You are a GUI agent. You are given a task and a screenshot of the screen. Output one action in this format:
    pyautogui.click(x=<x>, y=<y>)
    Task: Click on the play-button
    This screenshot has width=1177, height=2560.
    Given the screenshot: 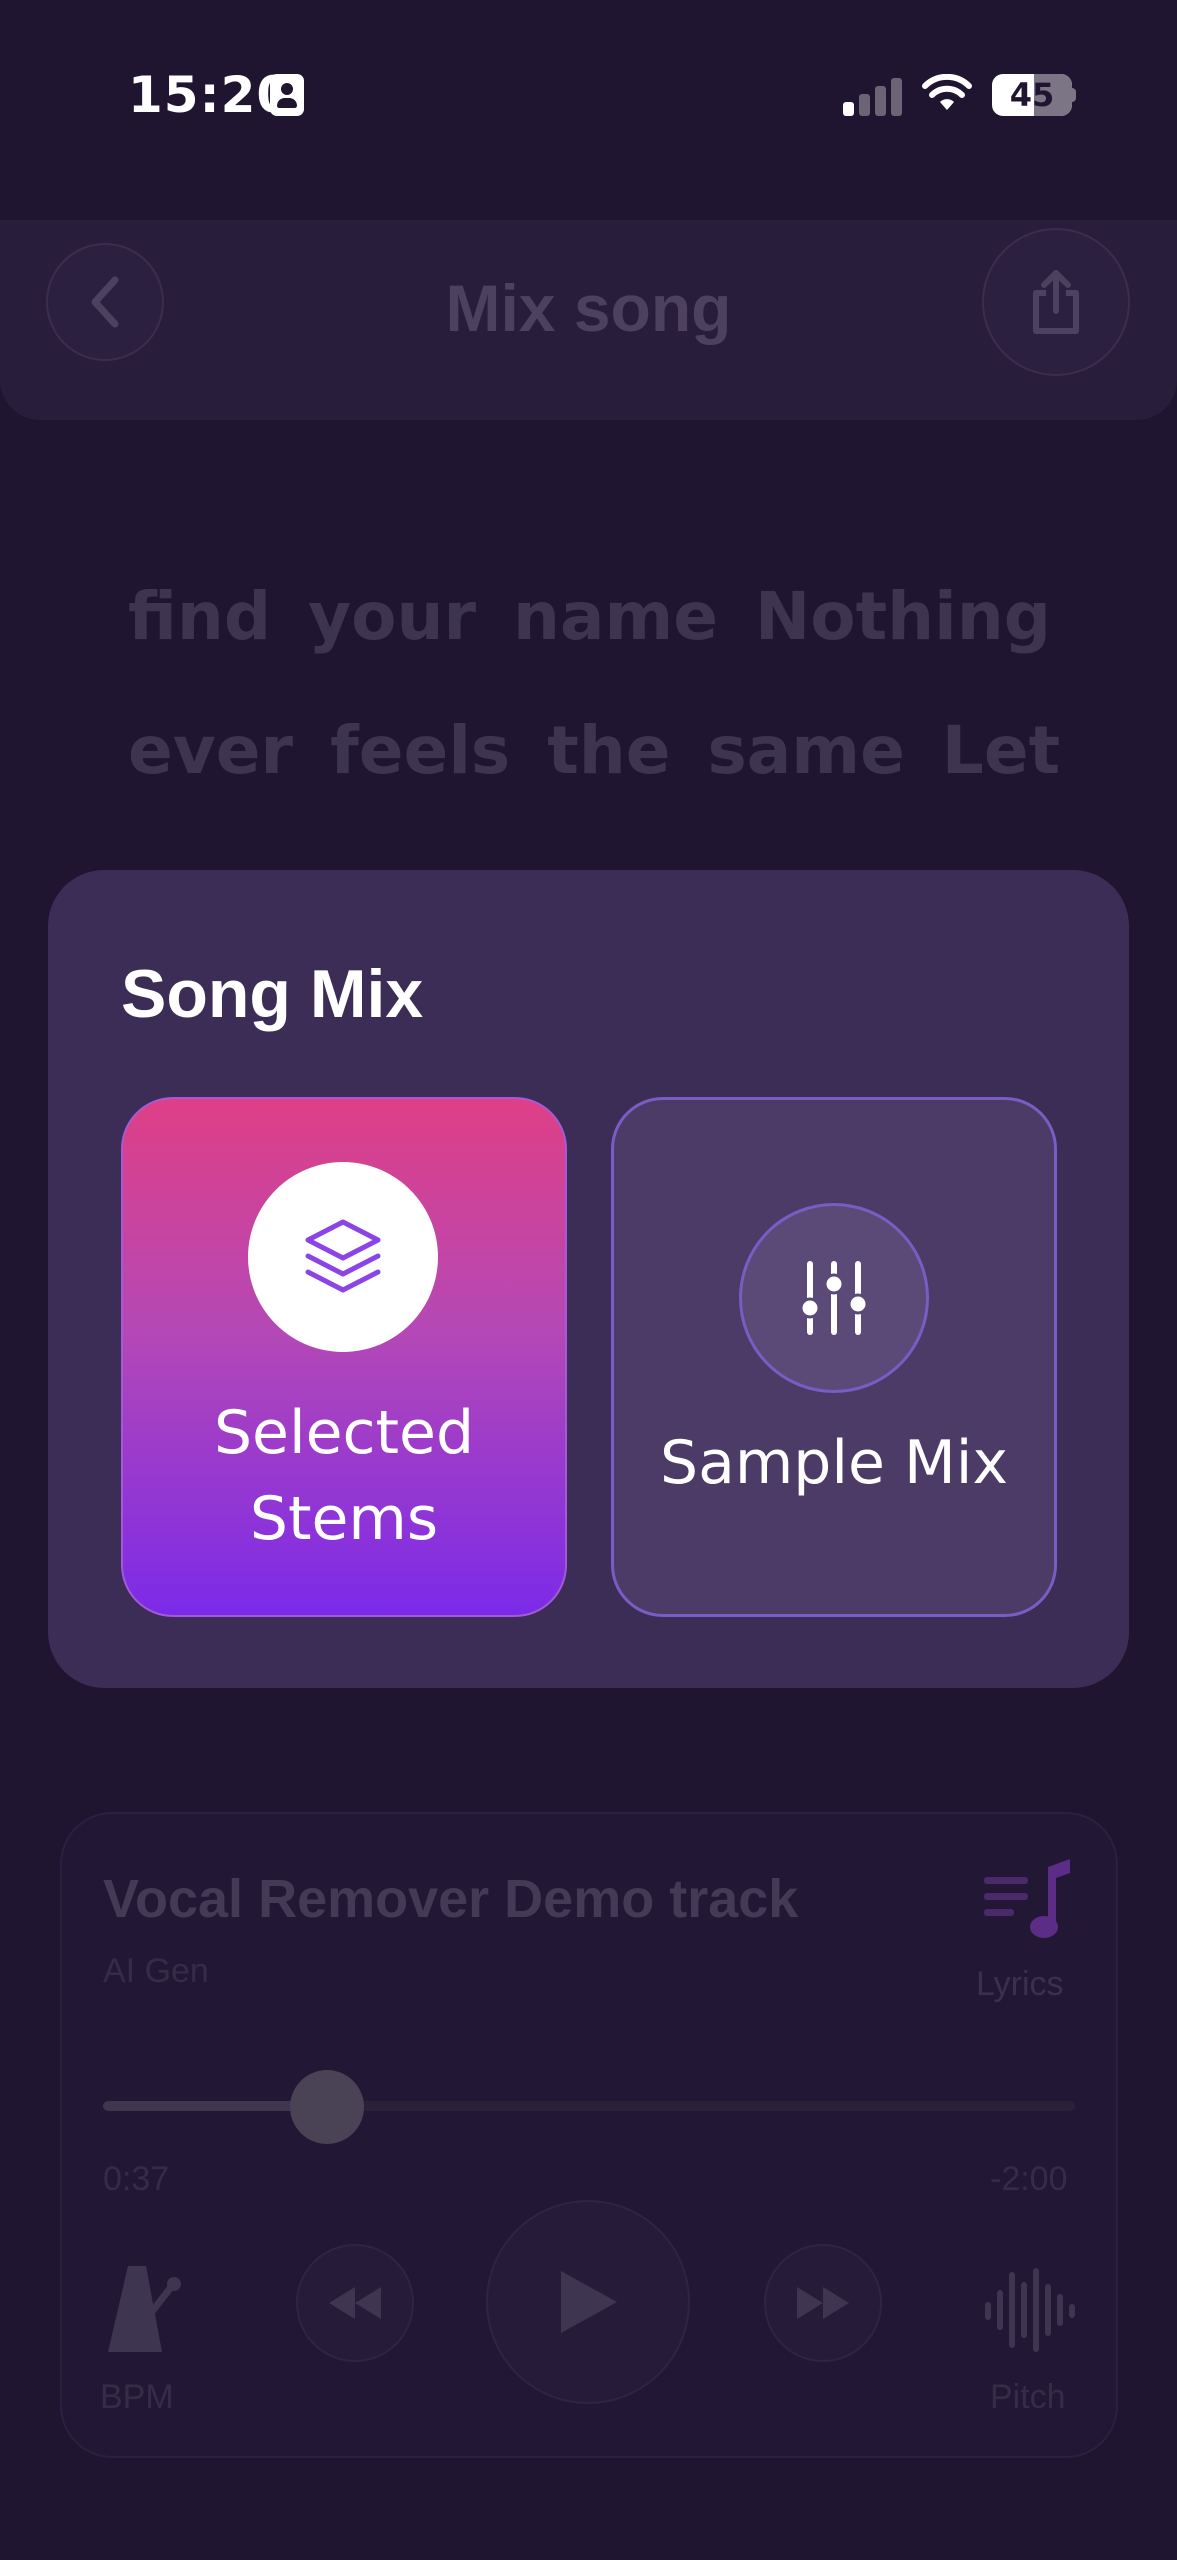 What is the action you would take?
    pyautogui.click(x=588, y=2302)
    